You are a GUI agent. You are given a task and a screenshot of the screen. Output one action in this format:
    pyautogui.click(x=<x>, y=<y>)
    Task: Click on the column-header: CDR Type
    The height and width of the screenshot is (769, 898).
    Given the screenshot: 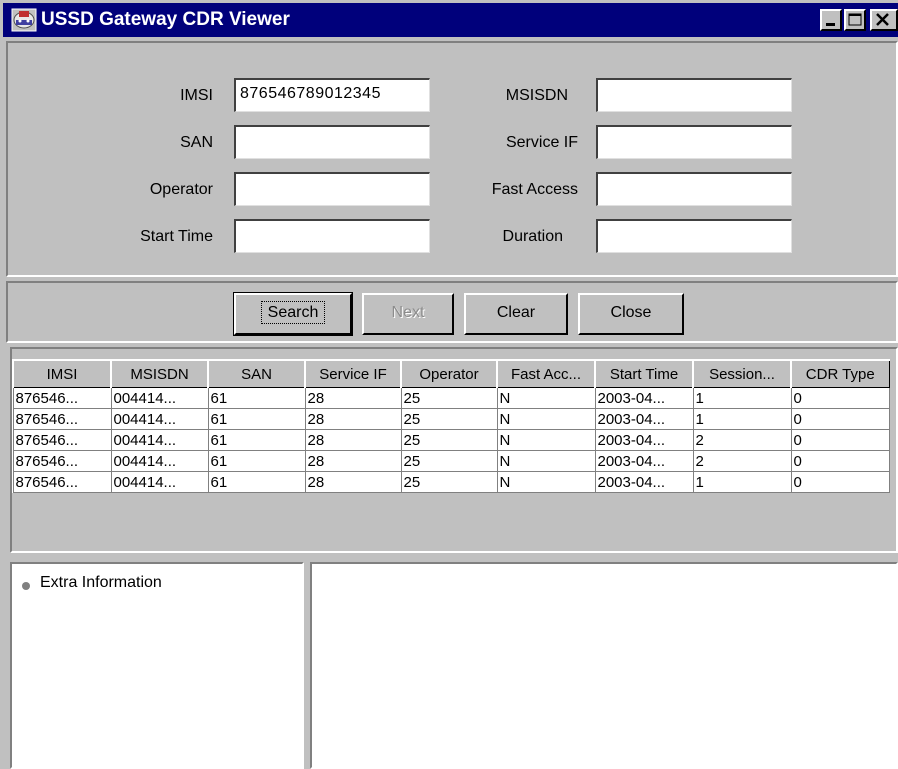 What is the action you would take?
    pyautogui.click(x=840, y=373)
    